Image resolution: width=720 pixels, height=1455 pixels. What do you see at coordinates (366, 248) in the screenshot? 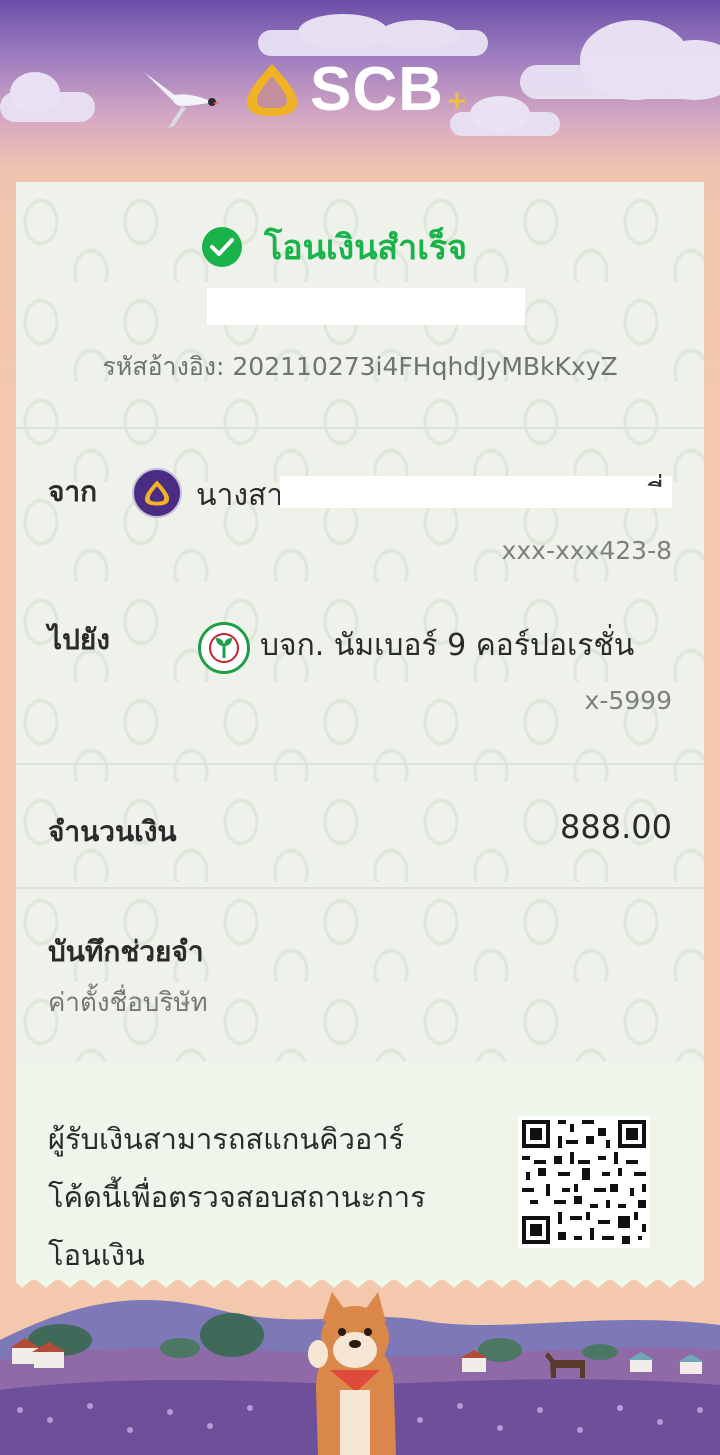
I see `status-title: โอนเงินสำเร็จ` at bounding box center [366, 248].